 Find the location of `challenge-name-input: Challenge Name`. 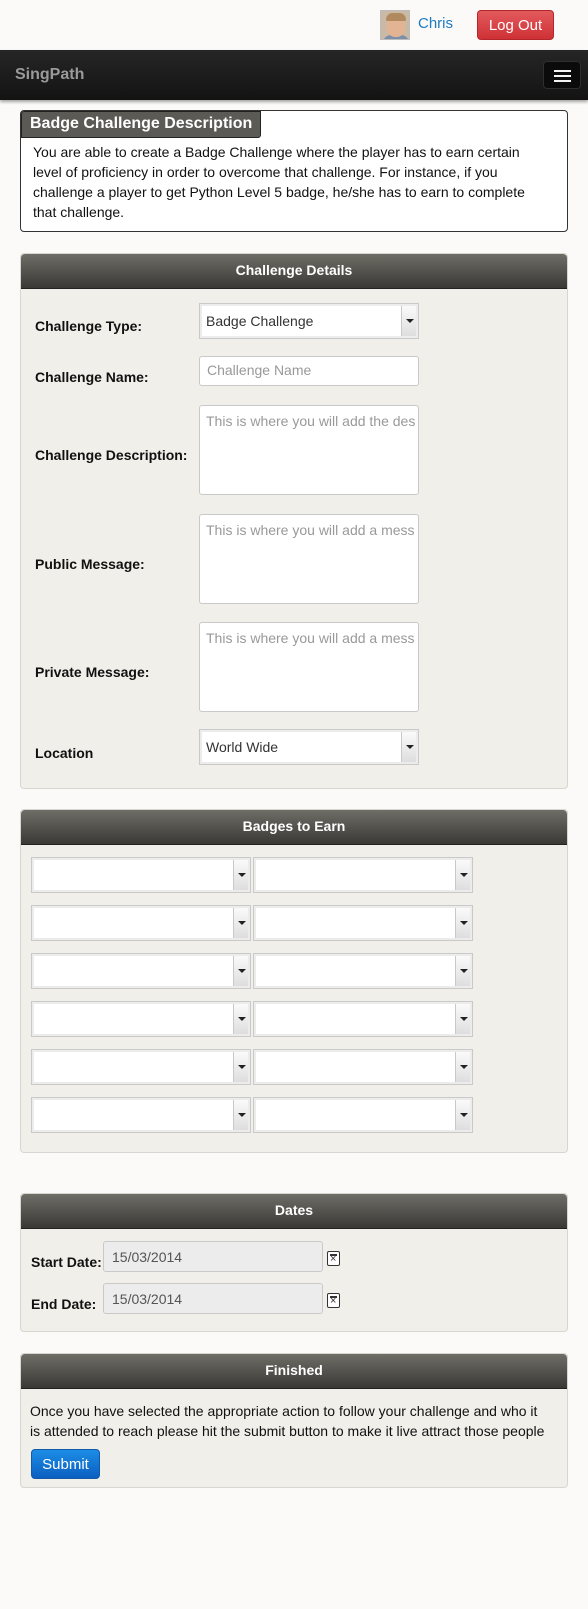

challenge-name-input: Challenge Name is located at coordinates (309, 371).